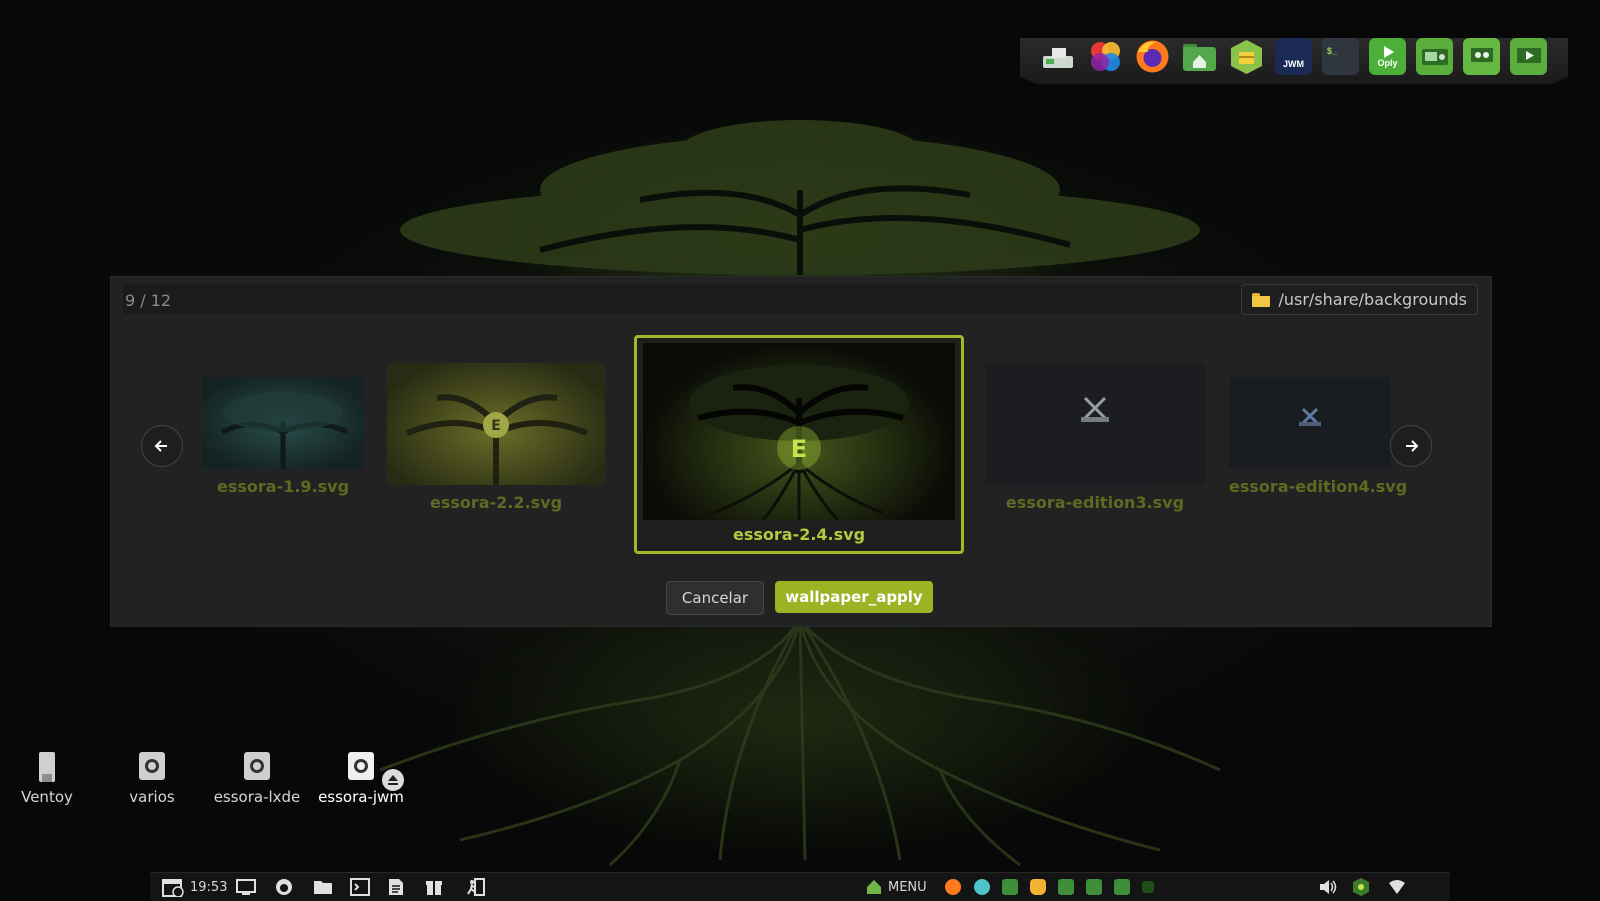  Describe the element at coordinates (799, 534) in the screenshot. I see `thumbnail-label: essora-2.4.svg` at that location.